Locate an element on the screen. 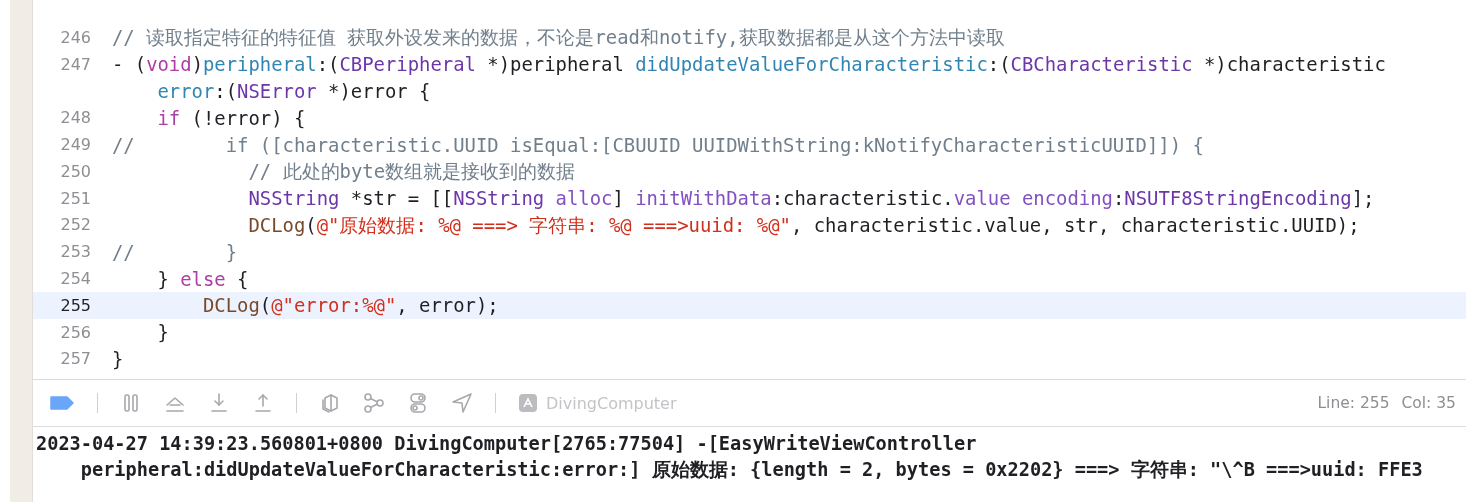  code-line: // 读取指定特征的特征值 获取外设发来的数据，不论是read和notify,获取数据都是从这个方法中读取 is located at coordinates (558, 37).